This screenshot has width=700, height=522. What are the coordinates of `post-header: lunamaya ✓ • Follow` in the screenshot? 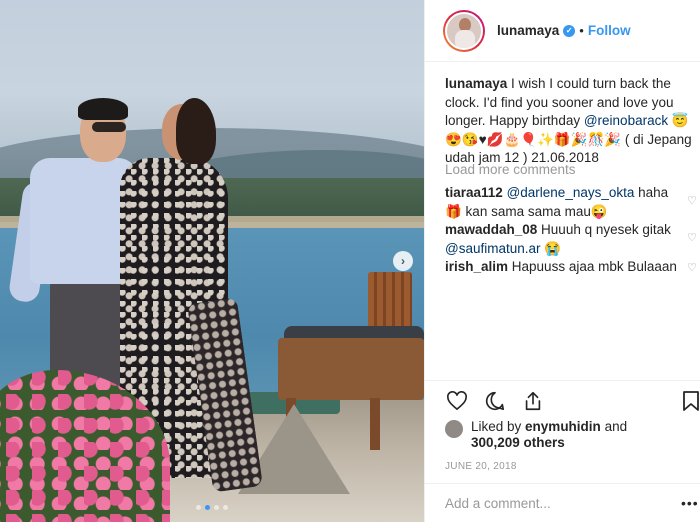 It's located at (562, 31).